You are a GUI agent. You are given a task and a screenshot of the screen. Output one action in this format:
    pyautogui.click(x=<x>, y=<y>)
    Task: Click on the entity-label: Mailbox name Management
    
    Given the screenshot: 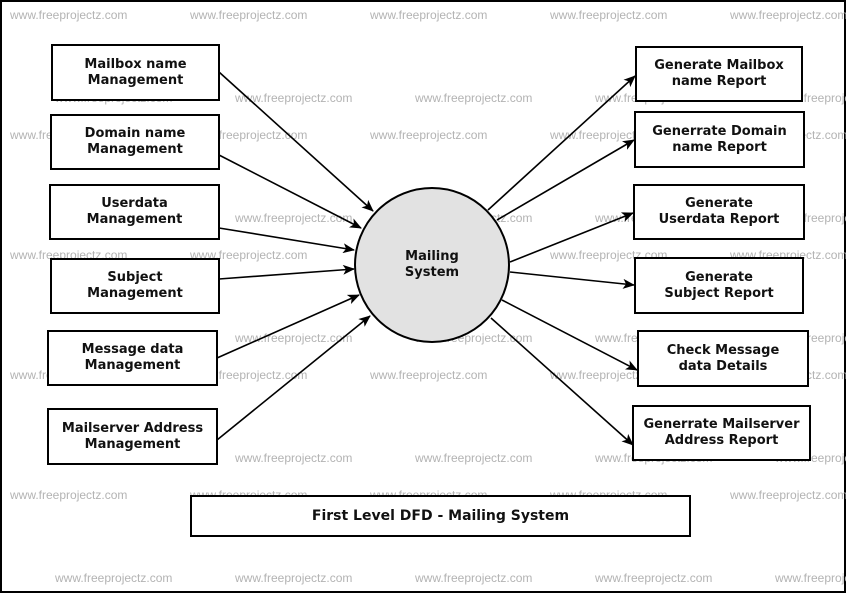 What is the action you would take?
    pyautogui.click(x=135, y=72)
    